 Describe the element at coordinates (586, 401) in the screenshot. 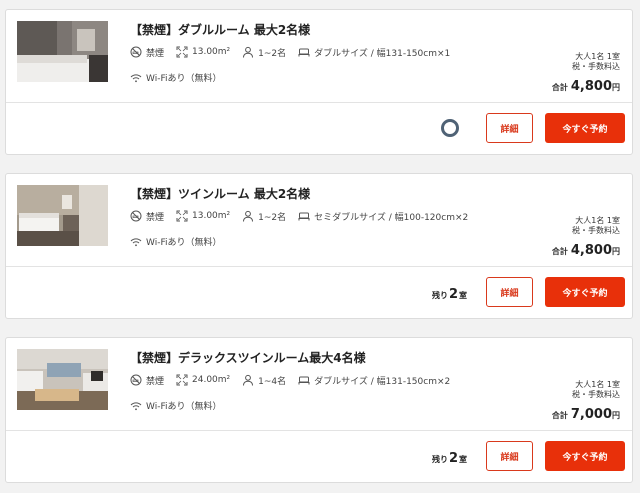

I see `price-block: 大人1名 1室 税・手数料込 合計 7,000円` at that location.